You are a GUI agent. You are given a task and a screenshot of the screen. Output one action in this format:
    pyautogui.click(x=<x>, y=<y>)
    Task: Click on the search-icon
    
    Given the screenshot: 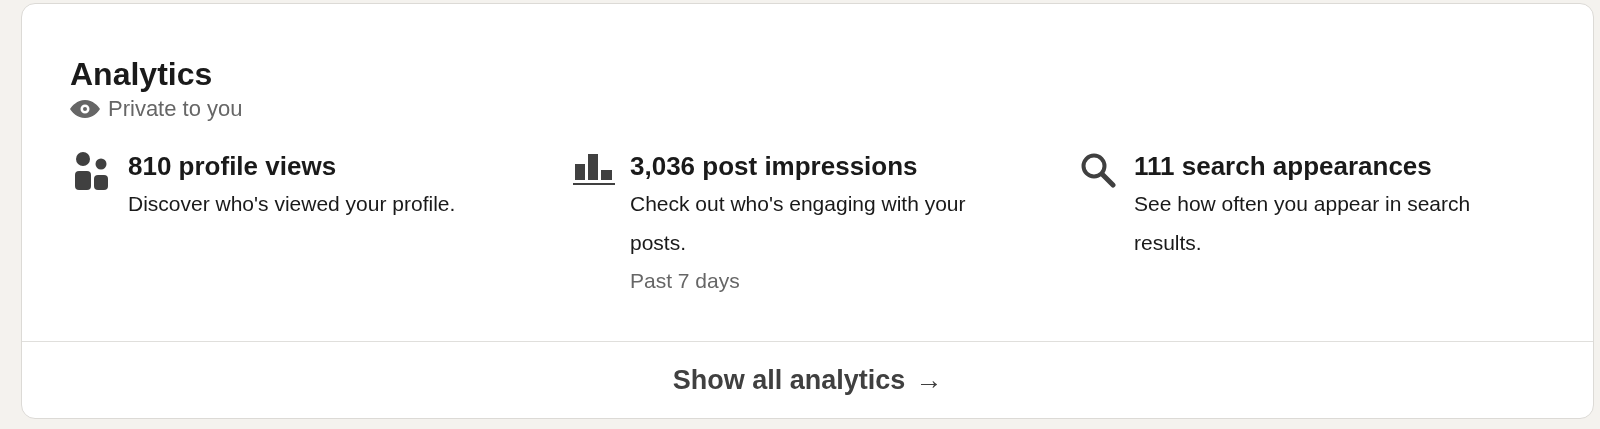 What is the action you would take?
    pyautogui.click(x=1098, y=170)
    